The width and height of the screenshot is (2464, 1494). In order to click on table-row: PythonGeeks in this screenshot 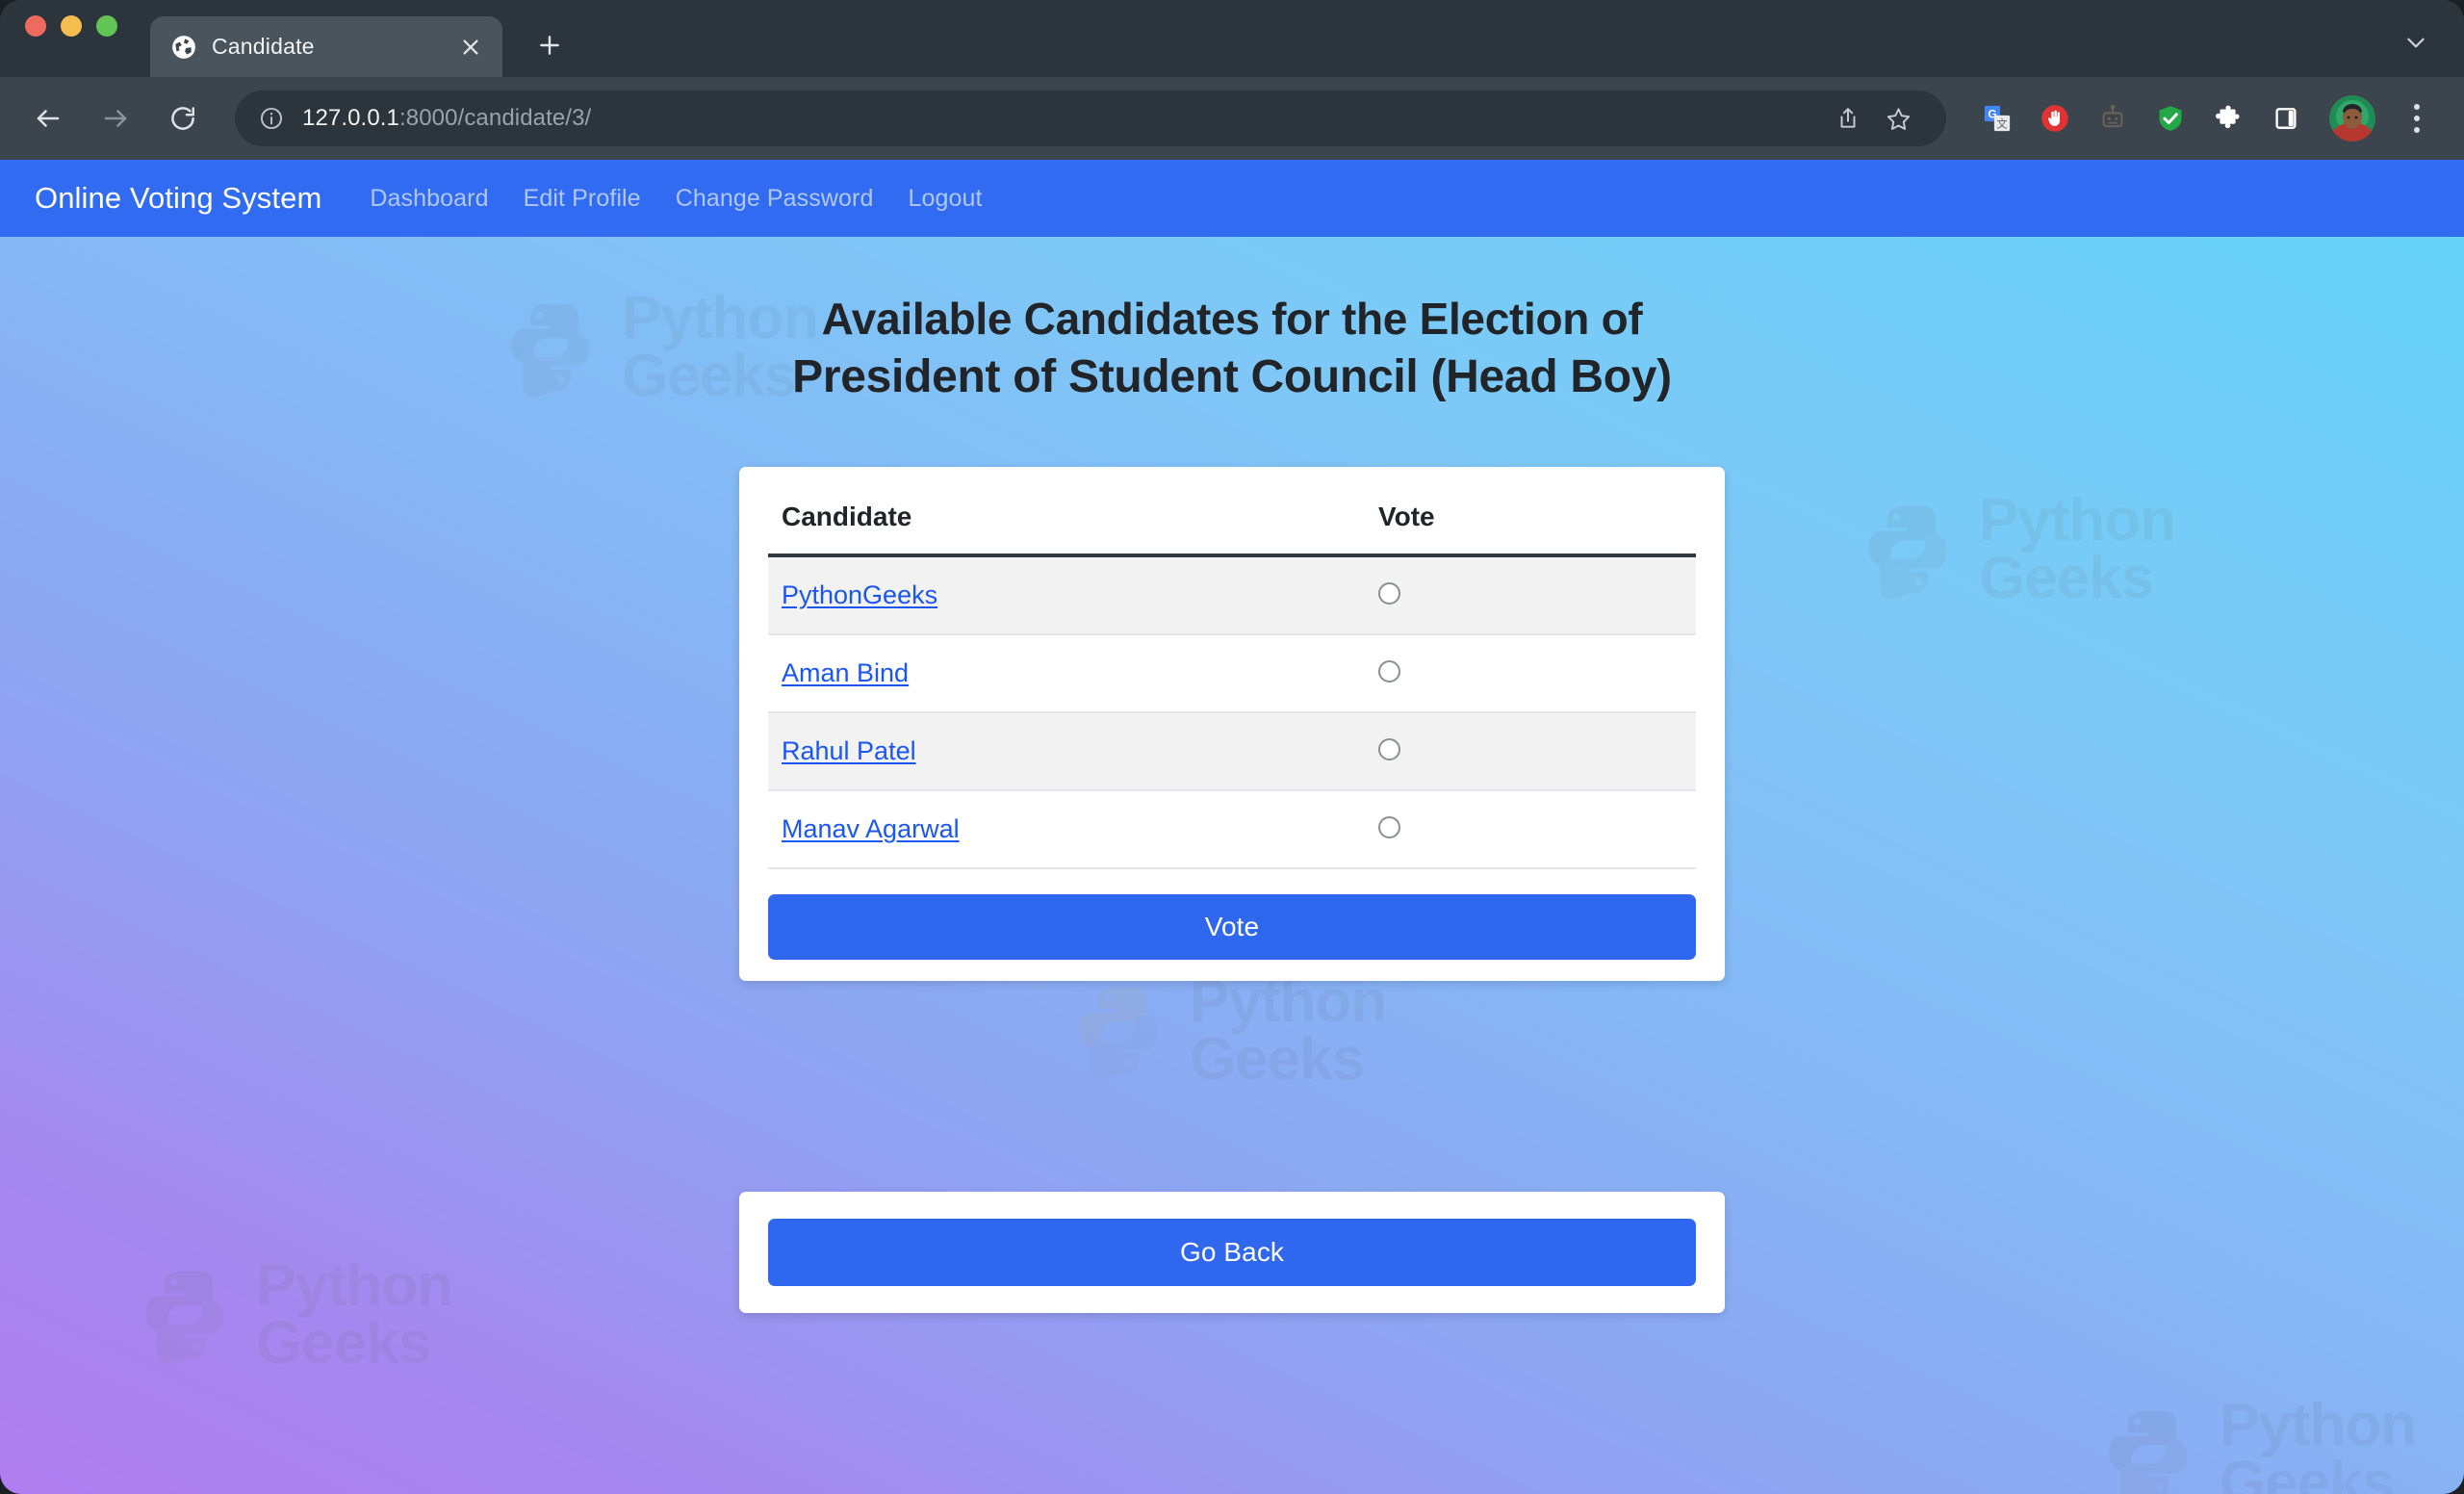, I will do `click(1232, 596)`.